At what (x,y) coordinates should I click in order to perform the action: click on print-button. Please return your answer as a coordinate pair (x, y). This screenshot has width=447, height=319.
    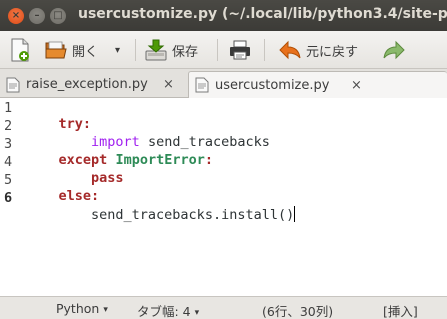
    Looking at the image, I should click on (240, 50).